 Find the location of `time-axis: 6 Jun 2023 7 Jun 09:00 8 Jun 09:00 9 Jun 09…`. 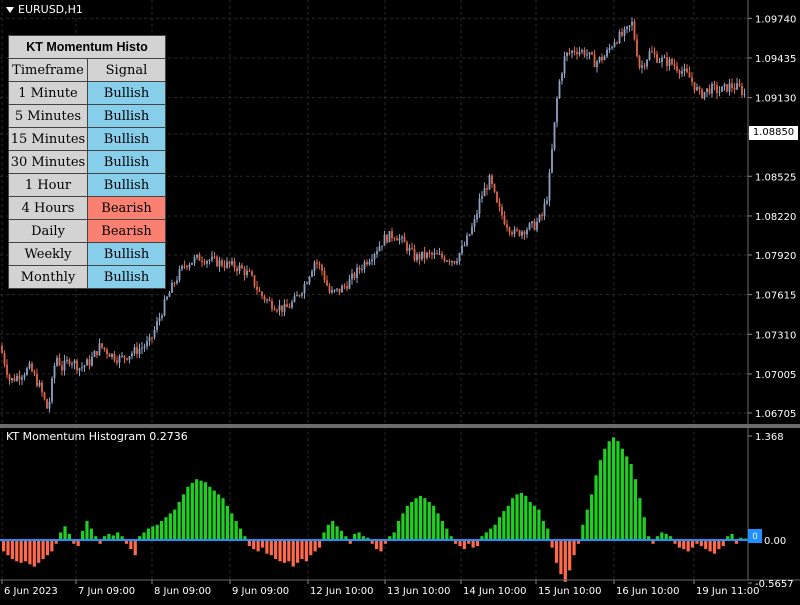

time-axis: 6 Jun 2023 7 Jun 09:00 8 Jun 09:00 9 Jun 09… is located at coordinates (380, 588).